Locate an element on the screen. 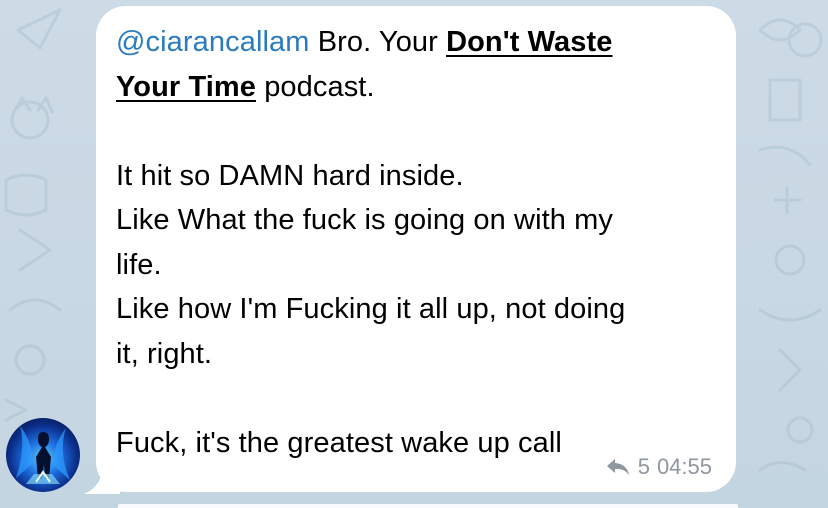  message-line-6: Fuck, it's the greatest wake up call is located at coordinates (339, 442).